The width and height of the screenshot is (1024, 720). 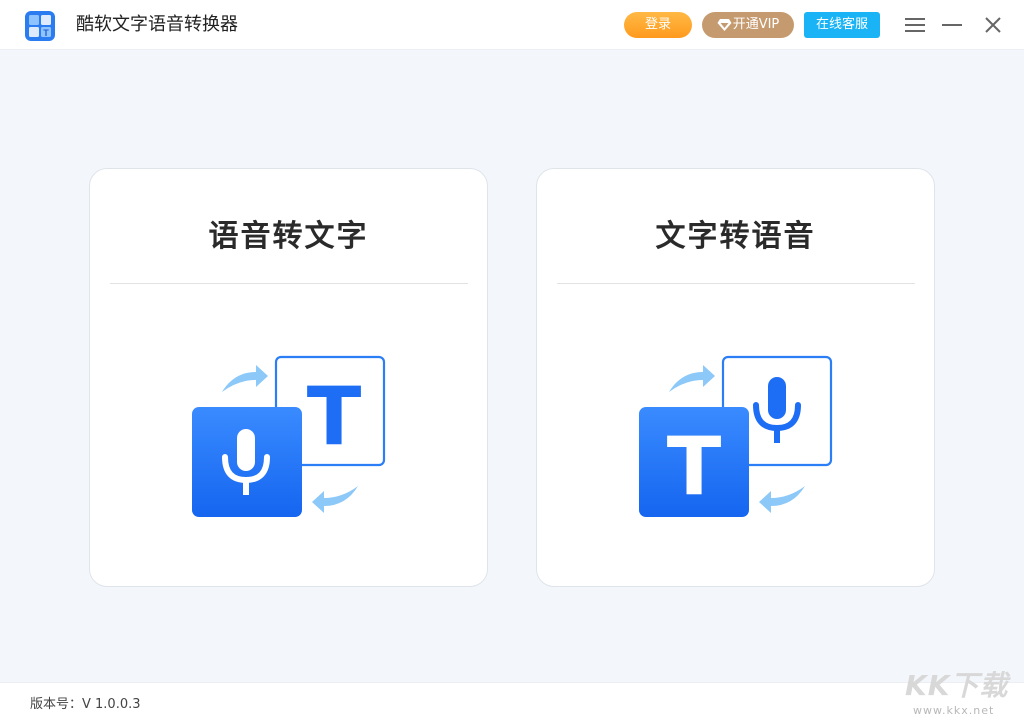 I want to click on card-title: 文字转语音, so click(x=735, y=236).